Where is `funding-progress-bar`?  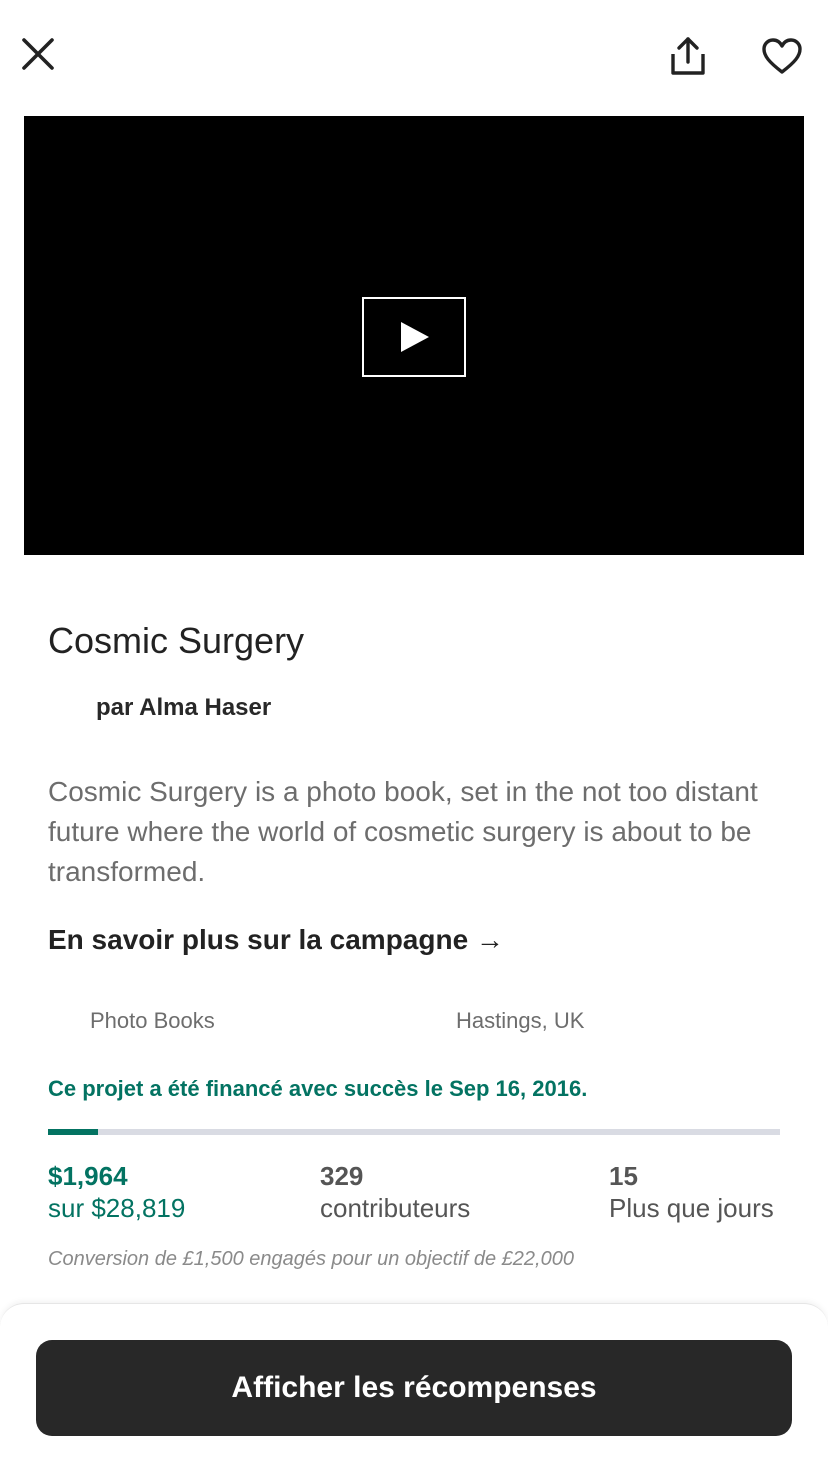
funding-progress-bar is located at coordinates (414, 1132).